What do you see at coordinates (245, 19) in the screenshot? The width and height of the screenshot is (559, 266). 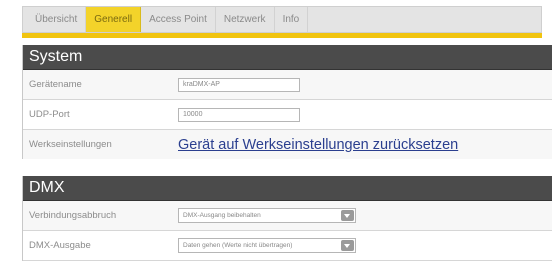 I see `tab-network: Netzwerk` at bounding box center [245, 19].